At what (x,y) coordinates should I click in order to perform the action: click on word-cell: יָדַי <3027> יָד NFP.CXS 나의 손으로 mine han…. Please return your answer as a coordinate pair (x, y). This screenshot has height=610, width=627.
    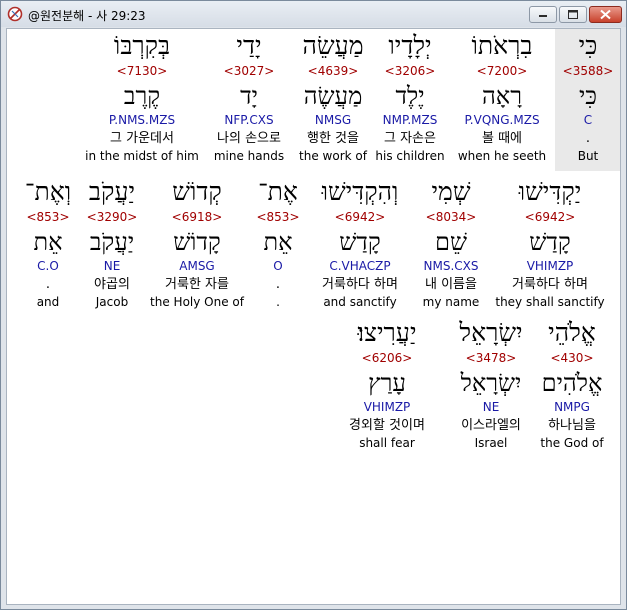
    Looking at the image, I should click on (249, 97).